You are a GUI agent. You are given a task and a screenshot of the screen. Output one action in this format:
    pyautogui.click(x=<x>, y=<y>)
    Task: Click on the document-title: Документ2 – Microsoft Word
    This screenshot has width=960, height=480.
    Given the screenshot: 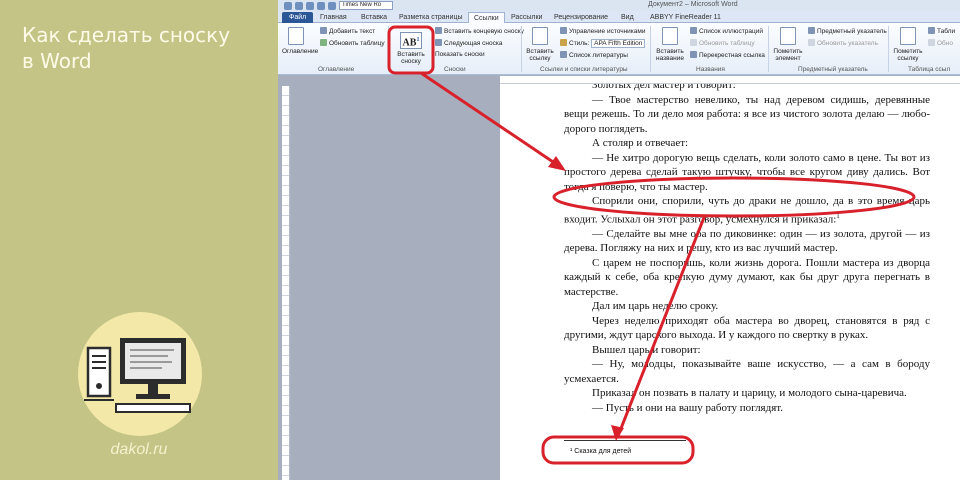 What is the action you would take?
    pyautogui.click(x=693, y=4)
    